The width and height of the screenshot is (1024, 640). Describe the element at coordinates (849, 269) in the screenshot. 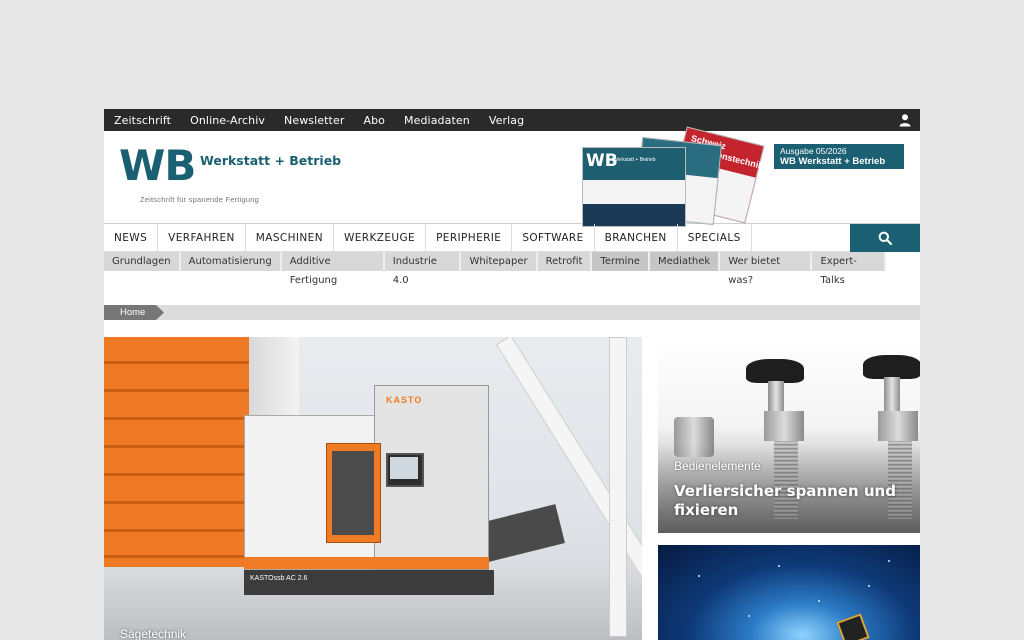

I see `subnav-expert-talks: Expert-Talks` at that location.